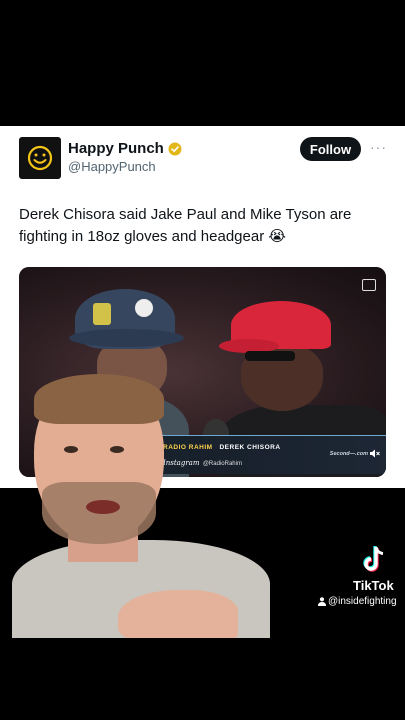 This screenshot has width=405, height=720. Describe the element at coordinates (373, 585) in the screenshot. I see `tiktok-brand-name: TikTok` at that location.